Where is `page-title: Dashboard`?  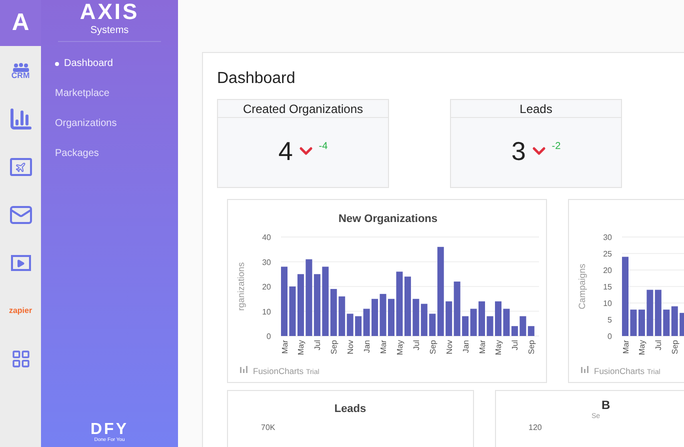 page-title: Dashboard is located at coordinates (256, 79).